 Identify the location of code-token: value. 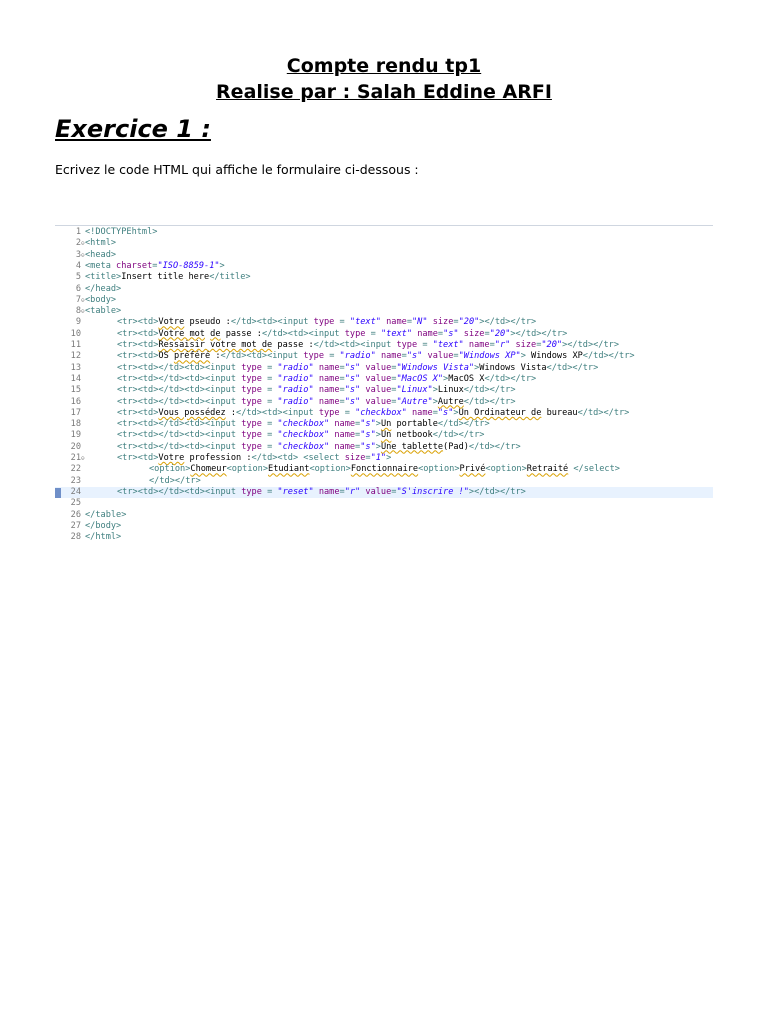
(376, 401).